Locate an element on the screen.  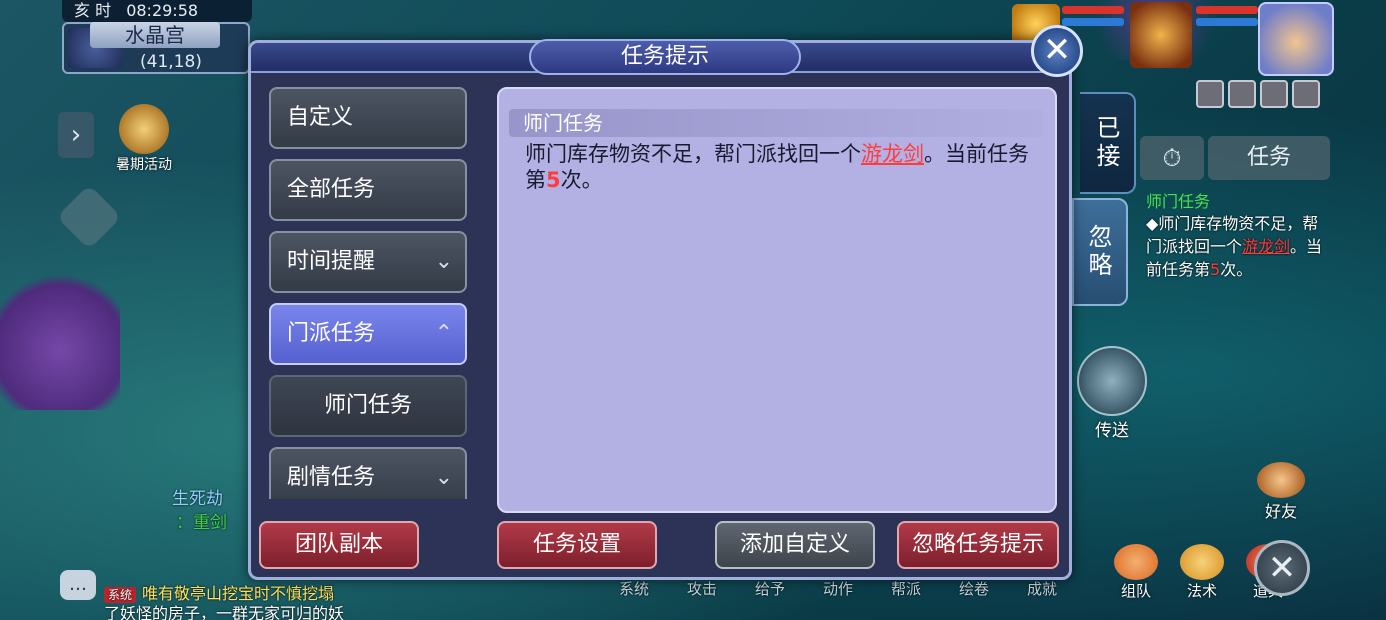
menu-action: 动作 is located at coordinates (838, 588).